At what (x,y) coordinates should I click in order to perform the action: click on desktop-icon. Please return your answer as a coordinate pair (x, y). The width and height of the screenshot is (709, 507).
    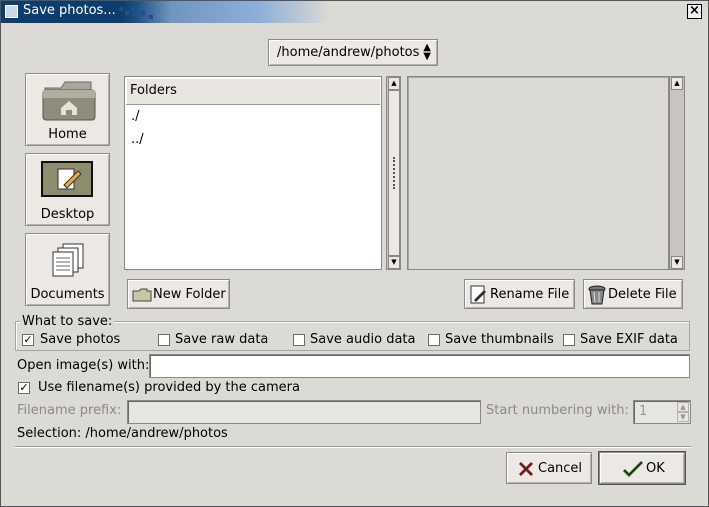
    Looking at the image, I should click on (67, 179).